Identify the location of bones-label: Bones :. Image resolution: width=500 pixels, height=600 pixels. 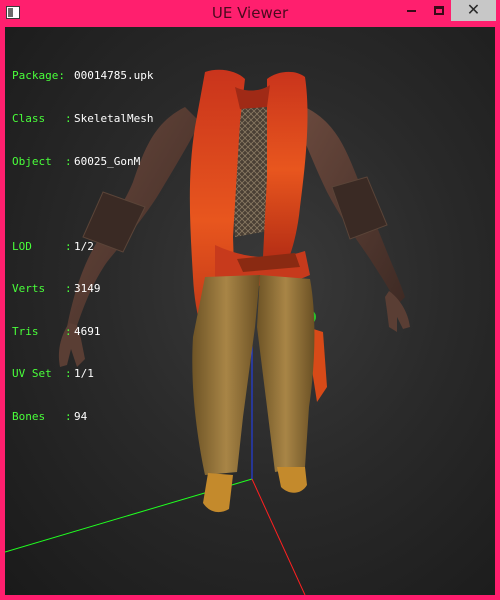
(42, 417).